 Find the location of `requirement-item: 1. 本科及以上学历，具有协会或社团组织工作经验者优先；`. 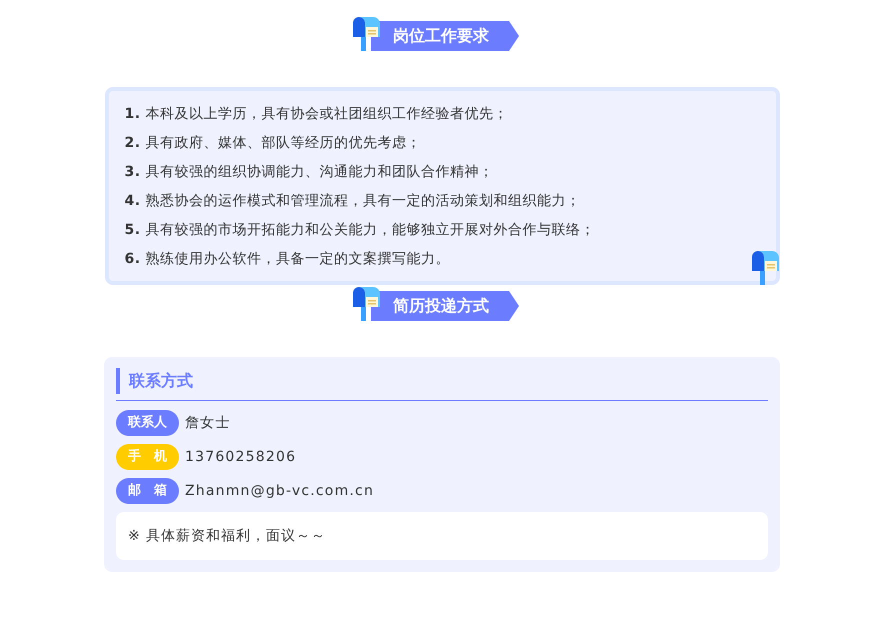

requirement-item: 1. 本科及以上学历，具有协会或社团组织工作经验者优先； is located at coordinates (317, 114).